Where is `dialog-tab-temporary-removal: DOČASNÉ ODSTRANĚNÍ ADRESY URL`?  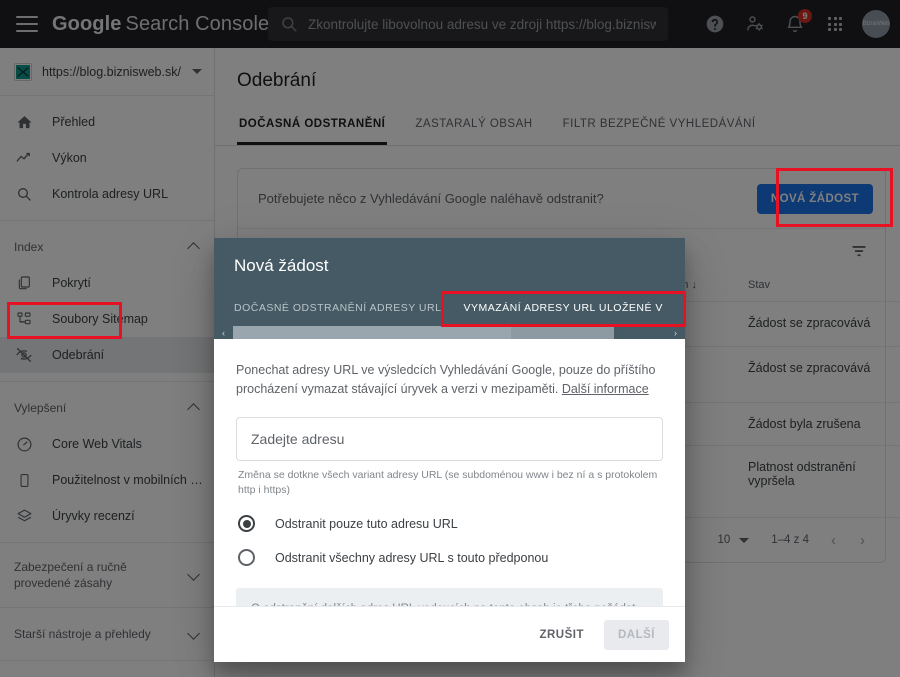
dialog-tab-temporary-removal: DOČASNÉ ODSTRANĚNÍ ADRESY URL is located at coordinates (337, 311).